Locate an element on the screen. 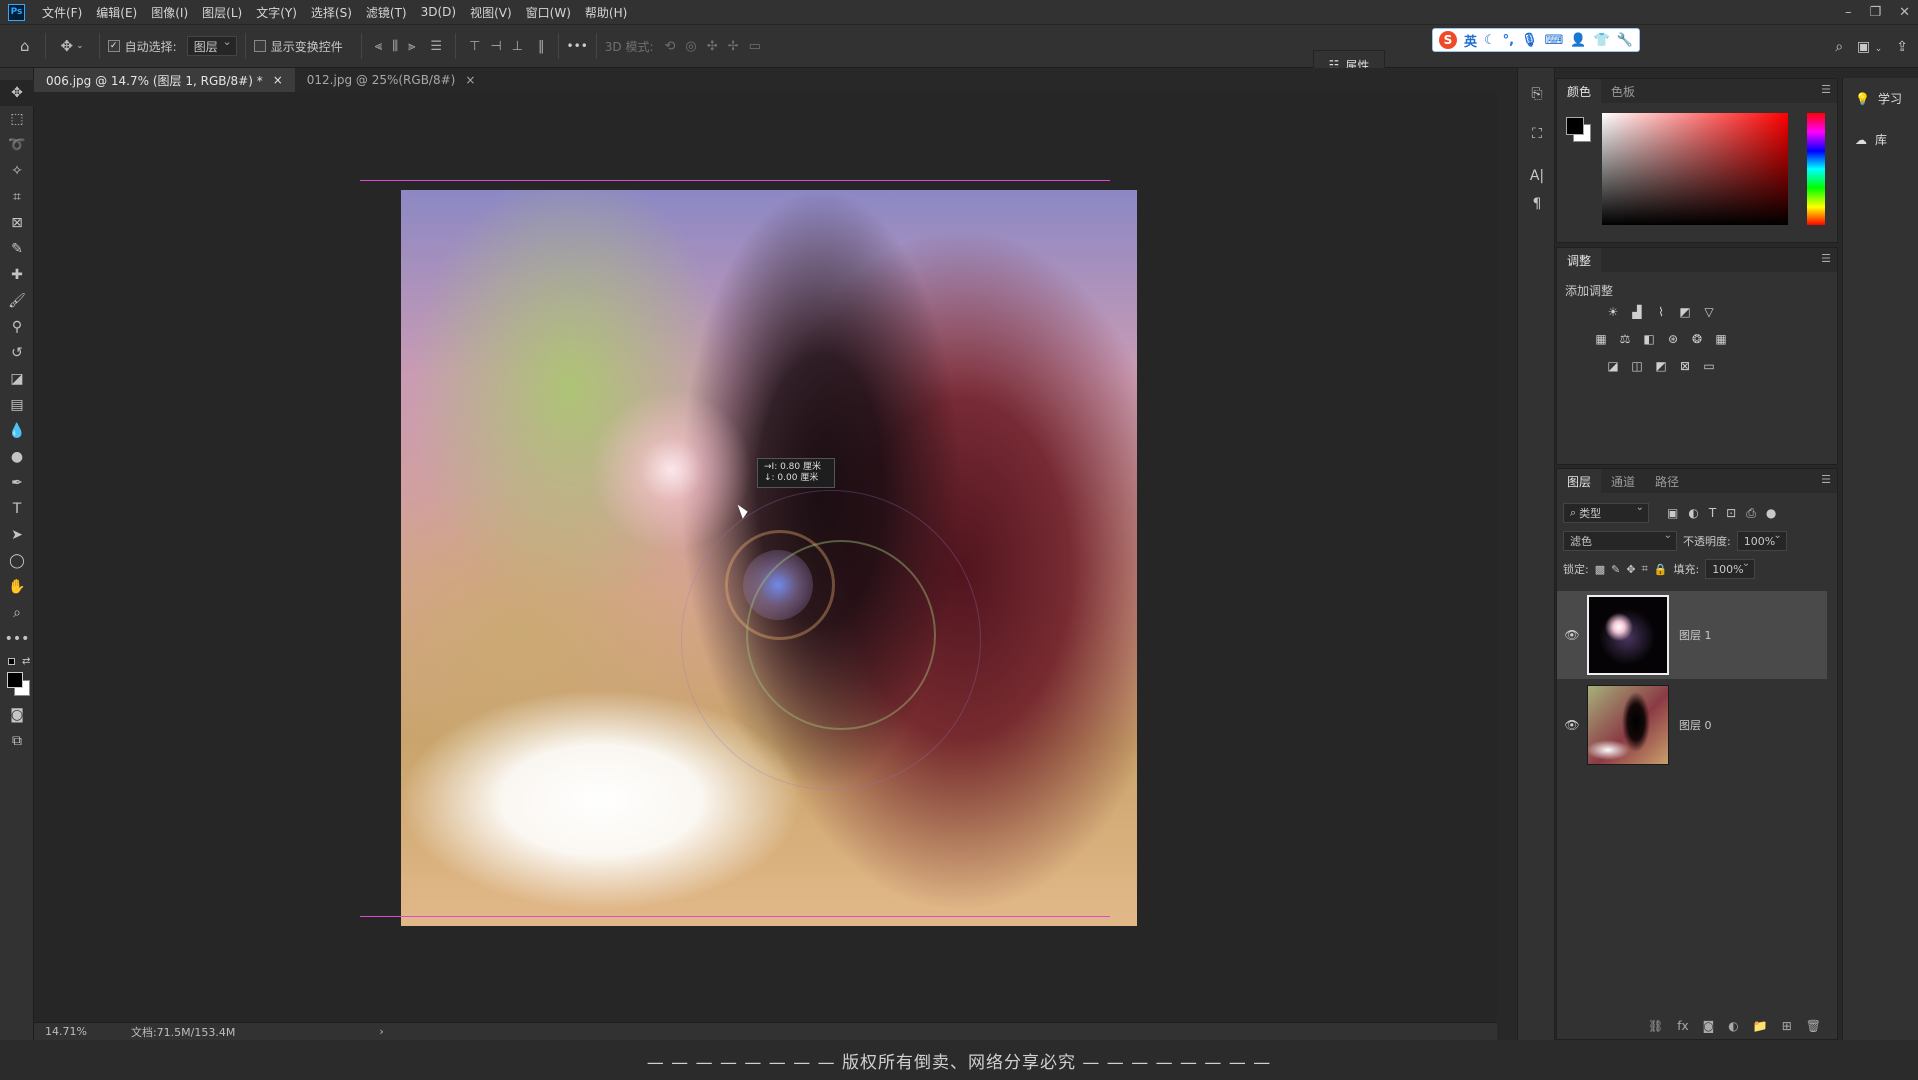  layer-row: 👁 图层 1 is located at coordinates (1692, 635).